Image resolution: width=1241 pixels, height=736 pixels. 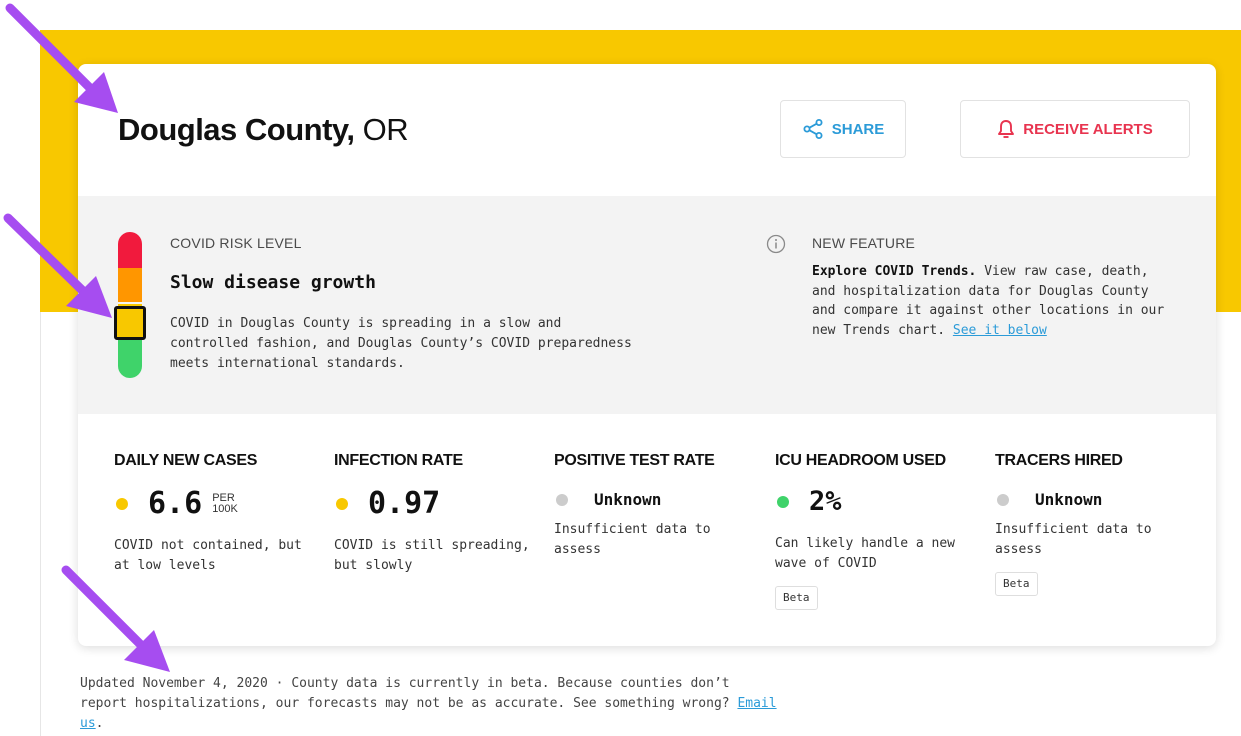 What do you see at coordinates (1006, 129) in the screenshot?
I see `bell-icon` at bounding box center [1006, 129].